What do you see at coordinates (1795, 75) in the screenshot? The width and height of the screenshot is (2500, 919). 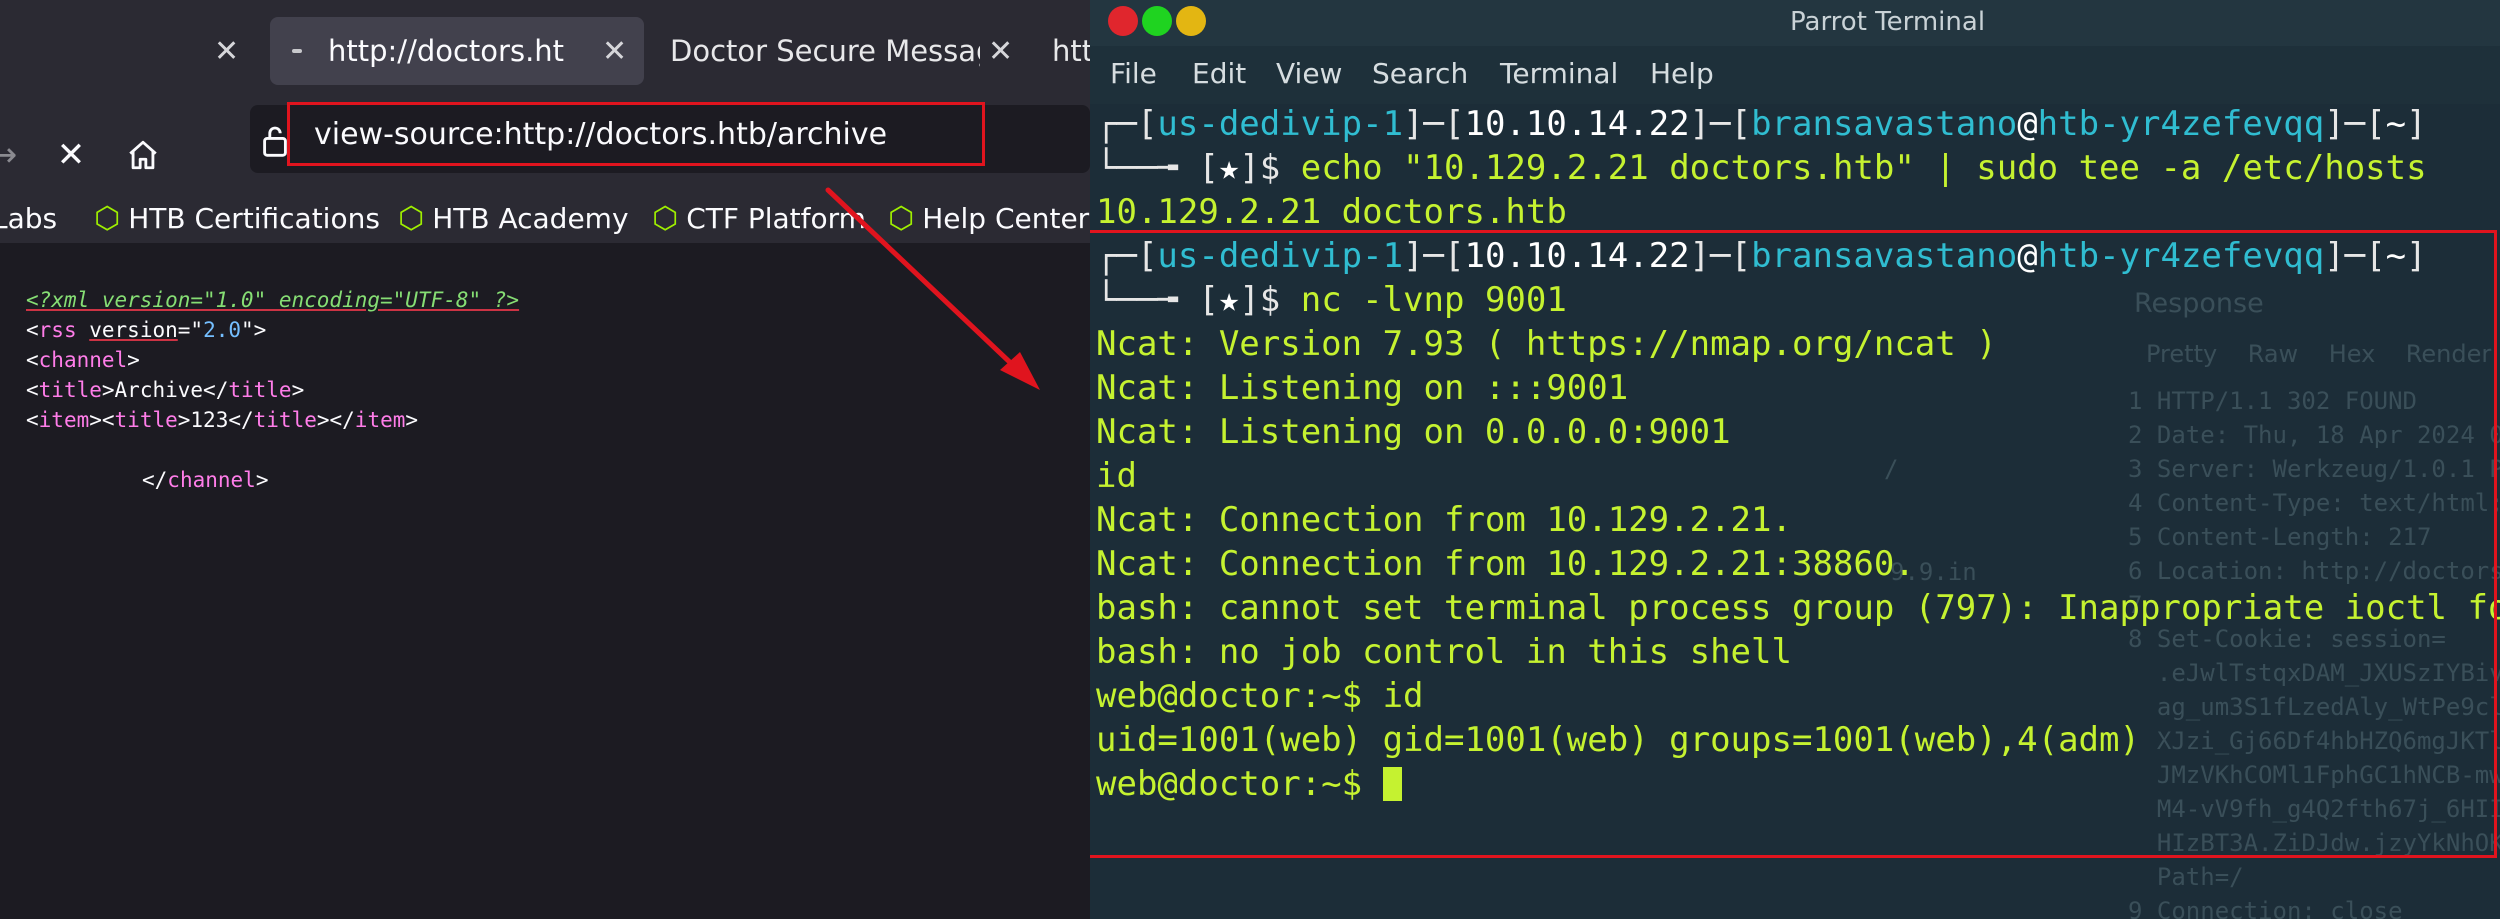 I see `terminal-menubar: File Edit View Search Terminal Help` at bounding box center [1795, 75].